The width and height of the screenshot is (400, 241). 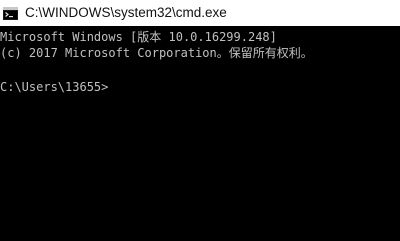 I want to click on title-bar: C:\WINDOWS\system32\cmd.exe, so click(x=200, y=13).